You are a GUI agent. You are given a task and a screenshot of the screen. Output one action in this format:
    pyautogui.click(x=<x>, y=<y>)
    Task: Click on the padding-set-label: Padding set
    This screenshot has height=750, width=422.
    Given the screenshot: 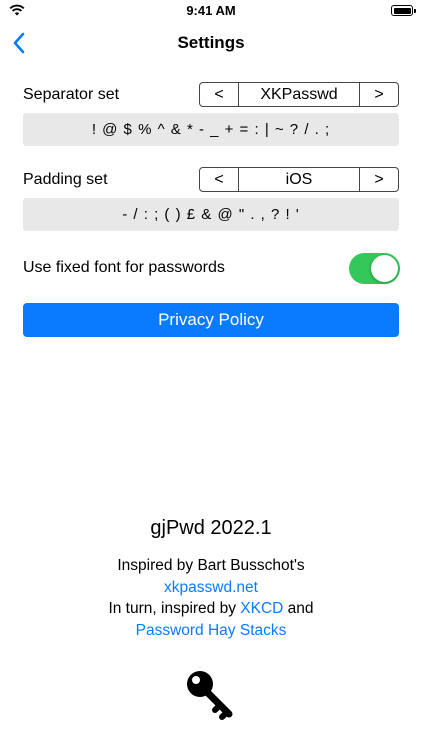 What is the action you would take?
    pyautogui.click(x=65, y=179)
    